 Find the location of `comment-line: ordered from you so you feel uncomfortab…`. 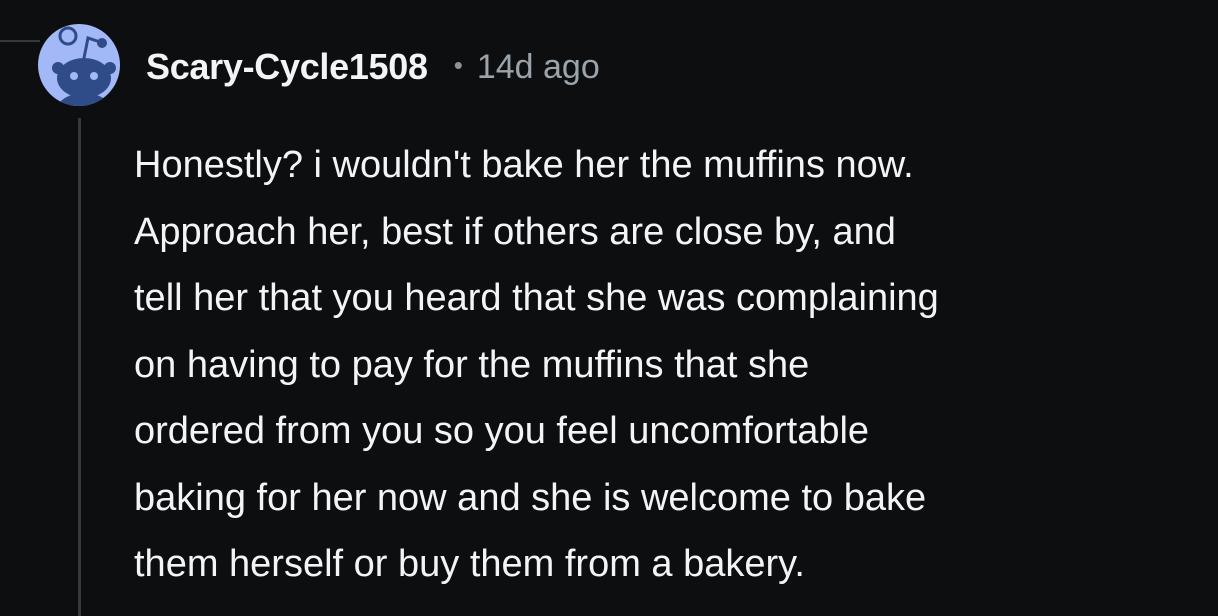

comment-line: ordered from you so you feel uncomfortab… is located at coordinates (502, 431).